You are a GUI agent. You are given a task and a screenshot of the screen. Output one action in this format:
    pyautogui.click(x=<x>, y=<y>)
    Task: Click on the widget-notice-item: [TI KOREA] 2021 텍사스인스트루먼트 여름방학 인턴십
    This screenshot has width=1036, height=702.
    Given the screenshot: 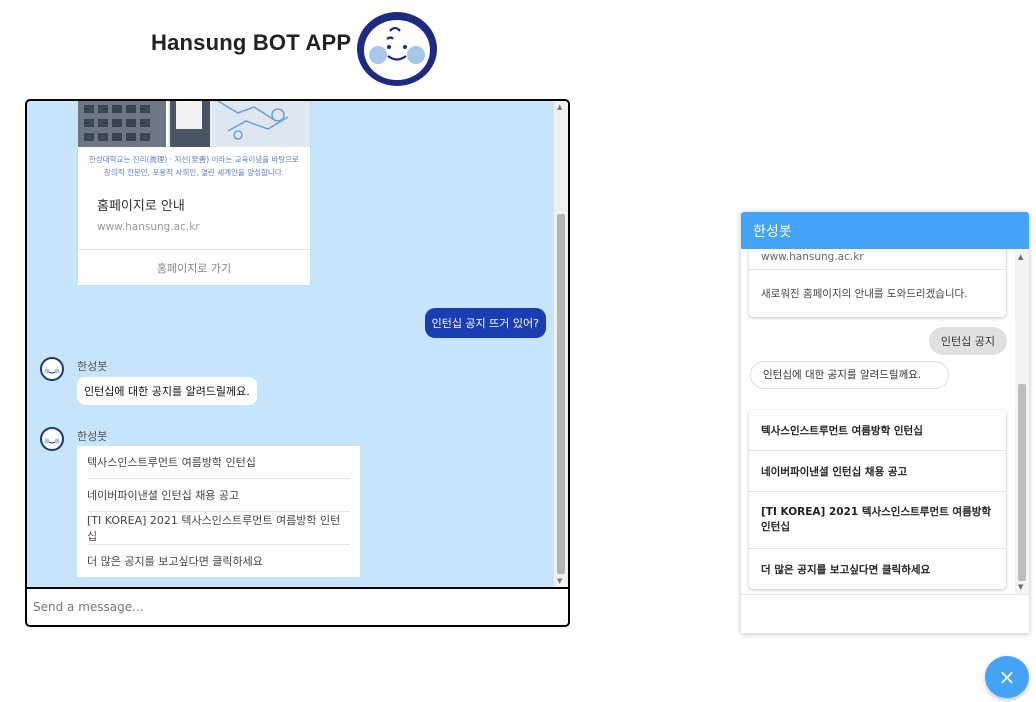 What is the action you would take?
    pyautogui.click(x=877, y=520)
    